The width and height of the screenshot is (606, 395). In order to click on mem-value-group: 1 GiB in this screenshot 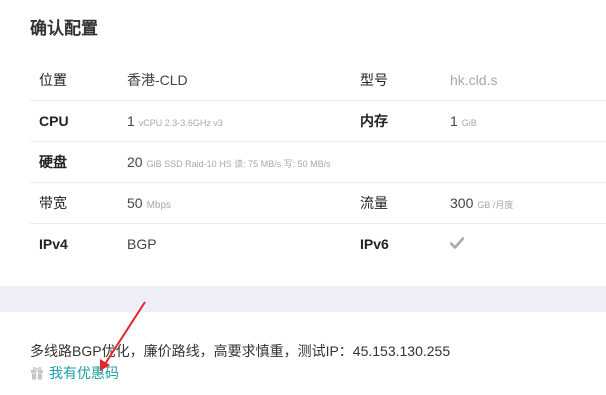, I will do `click(463, 121)`.